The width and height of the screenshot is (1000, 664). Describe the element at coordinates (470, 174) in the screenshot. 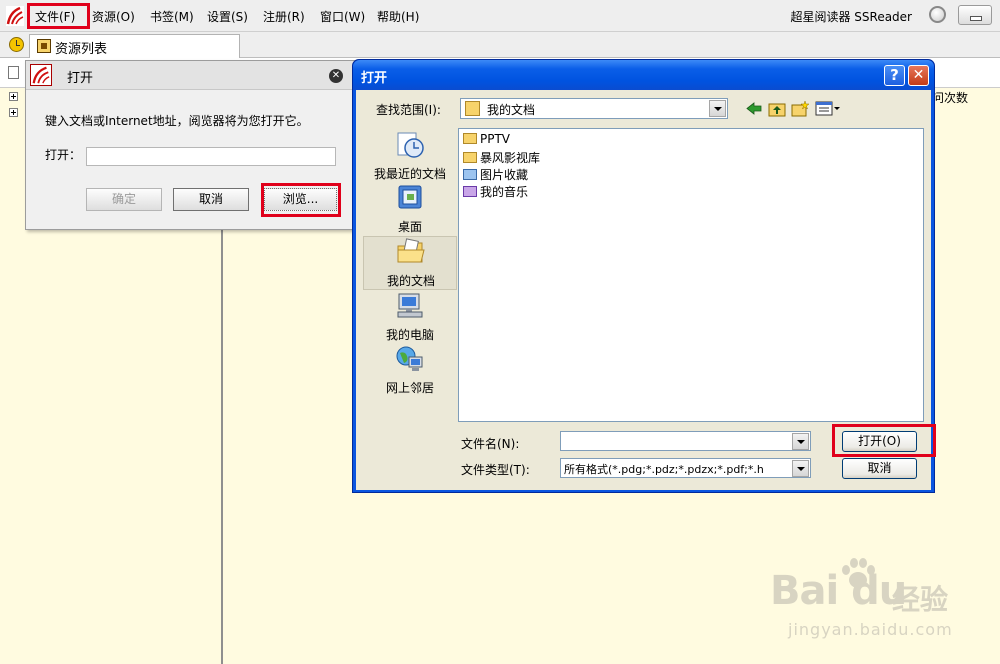

I see `picture-folder-icon` at that location.